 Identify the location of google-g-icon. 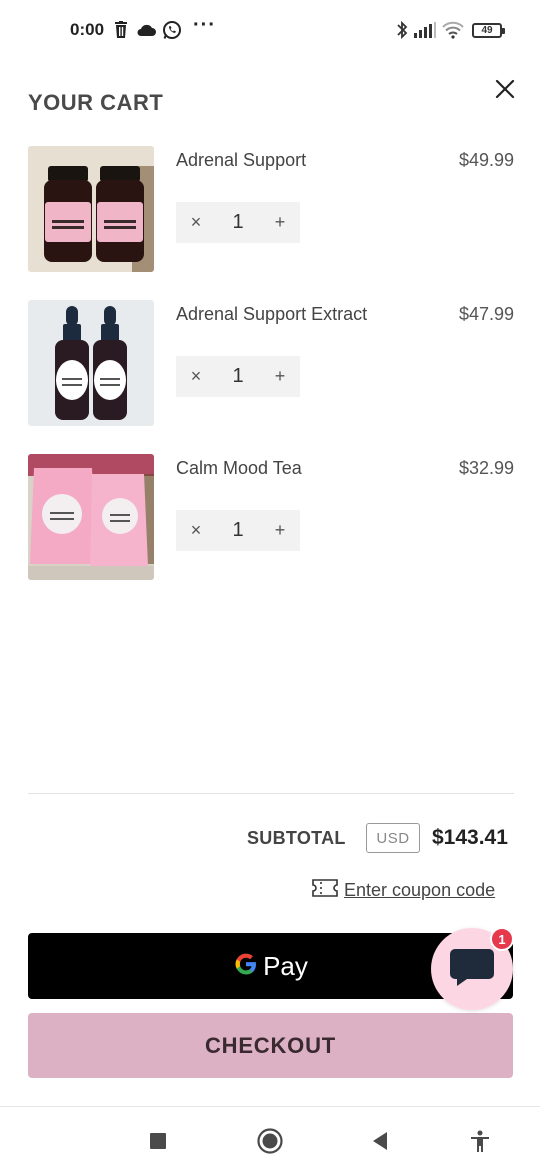
(246, 966).